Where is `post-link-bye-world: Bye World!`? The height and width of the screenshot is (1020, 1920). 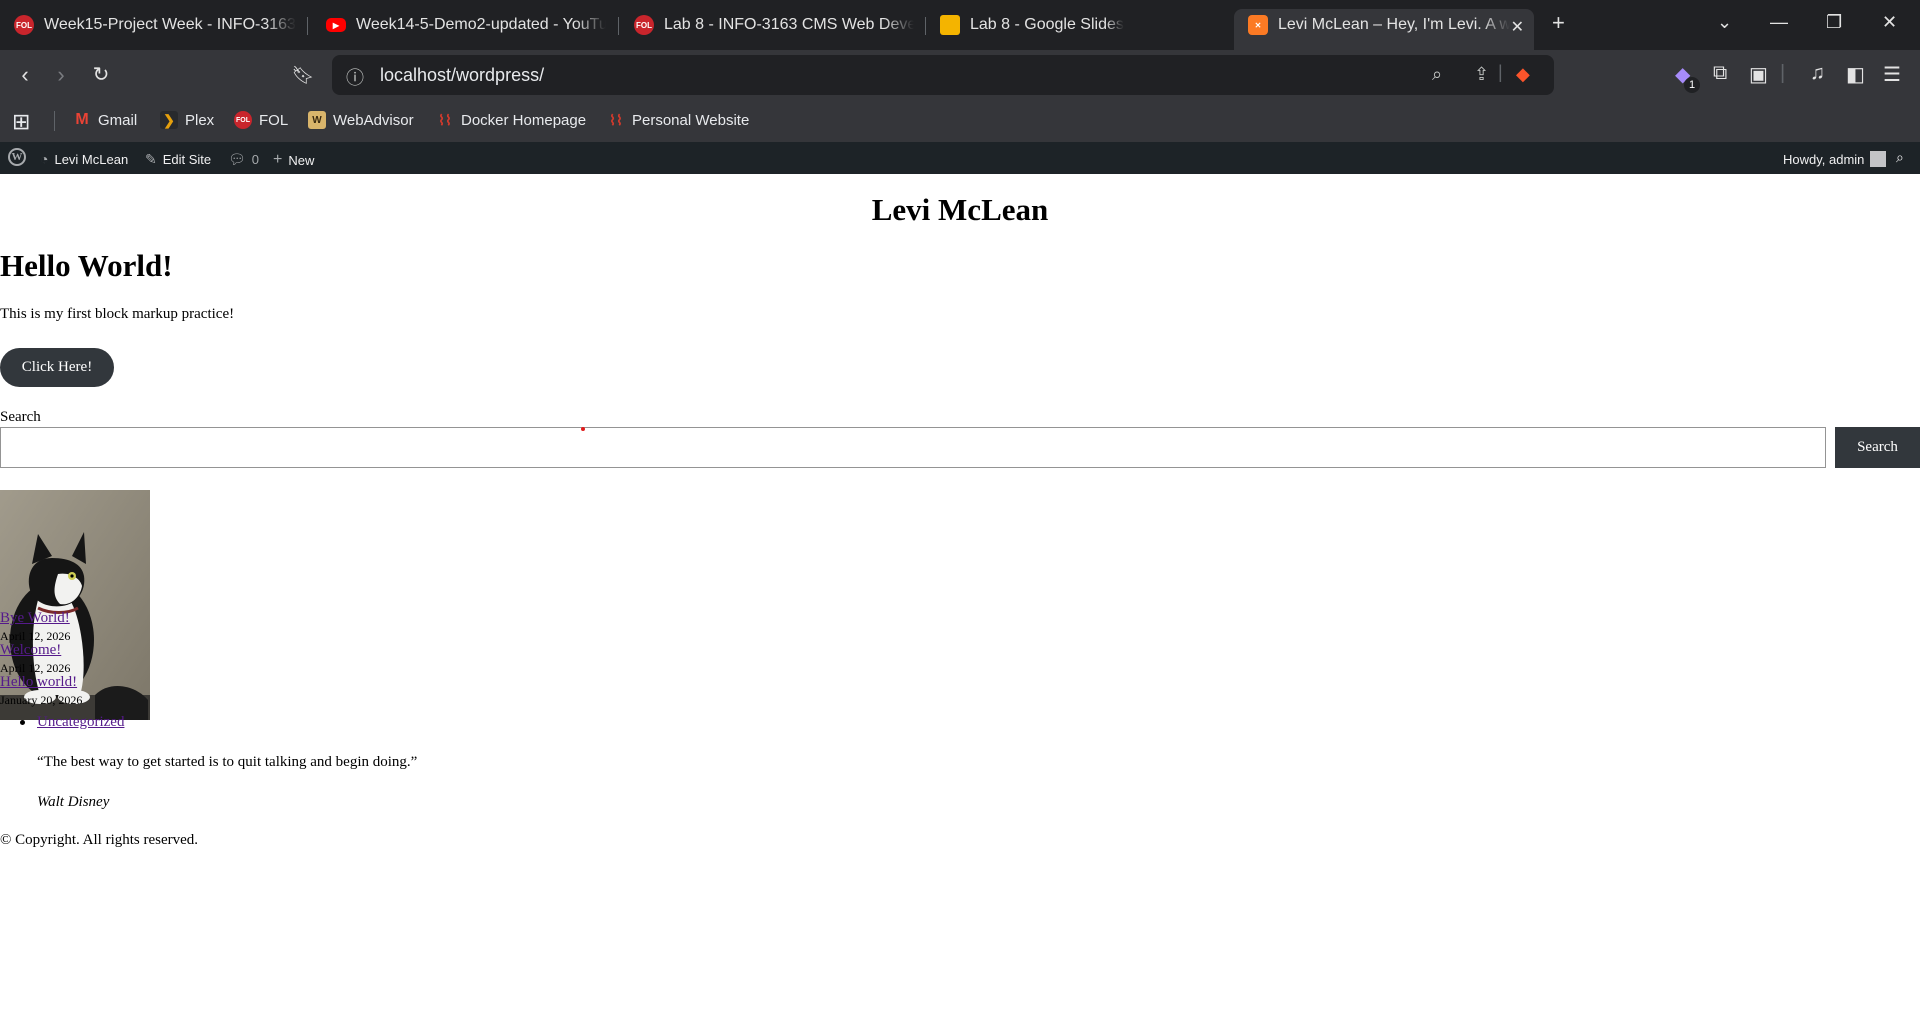
post-link-bye-world: Bye World! is located at coordinates (35, 618).